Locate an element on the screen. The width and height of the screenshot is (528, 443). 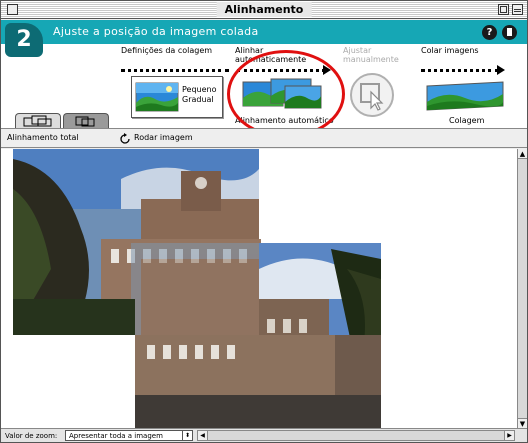
landscape-icon is located at coordinates (157, 97).